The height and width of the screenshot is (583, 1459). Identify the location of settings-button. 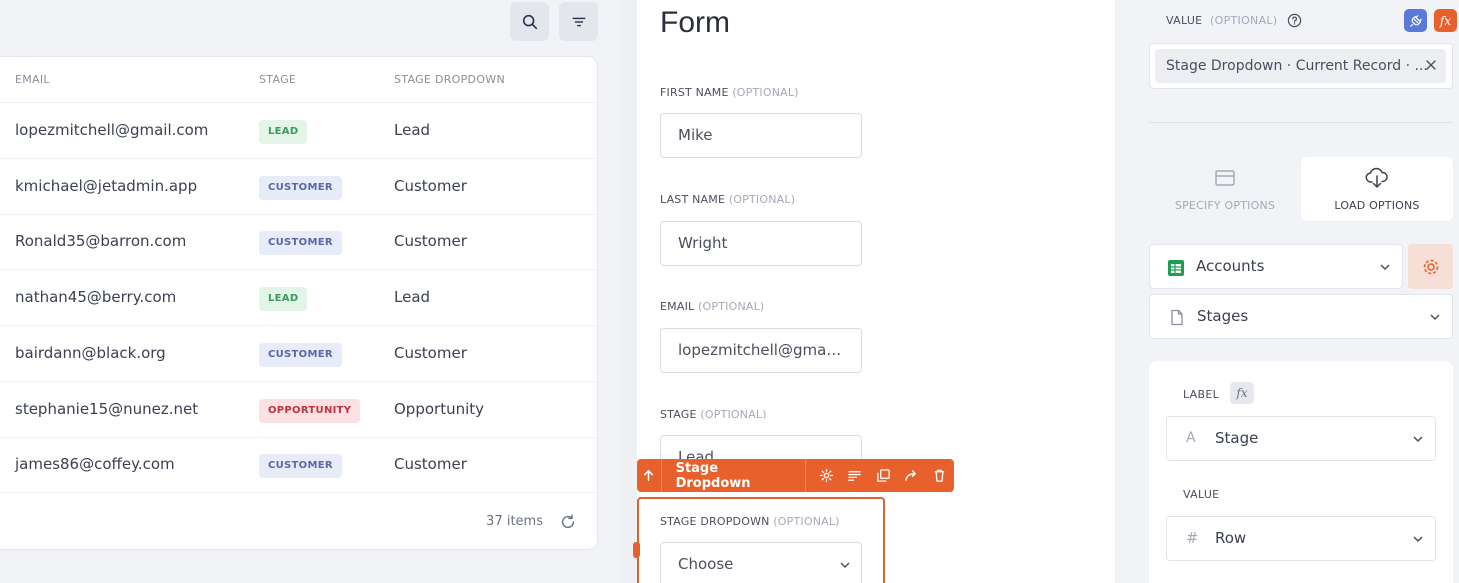
(827, 475).